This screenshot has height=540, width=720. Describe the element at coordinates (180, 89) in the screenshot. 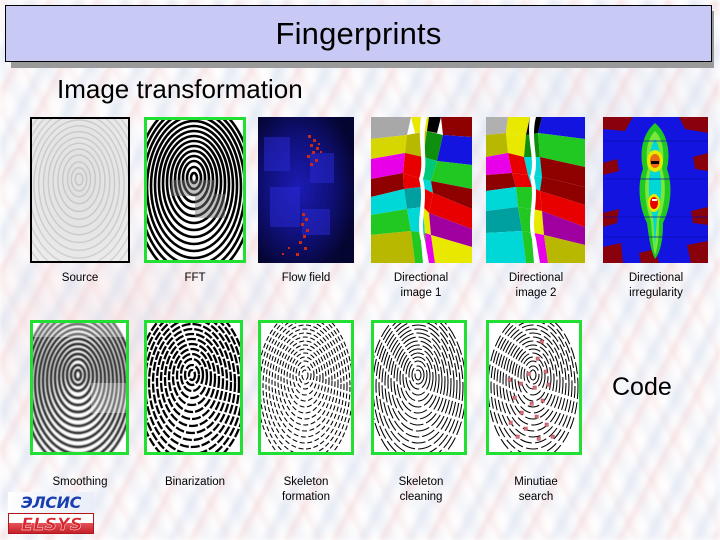

I see `section-heading: Image transformation` at that location.